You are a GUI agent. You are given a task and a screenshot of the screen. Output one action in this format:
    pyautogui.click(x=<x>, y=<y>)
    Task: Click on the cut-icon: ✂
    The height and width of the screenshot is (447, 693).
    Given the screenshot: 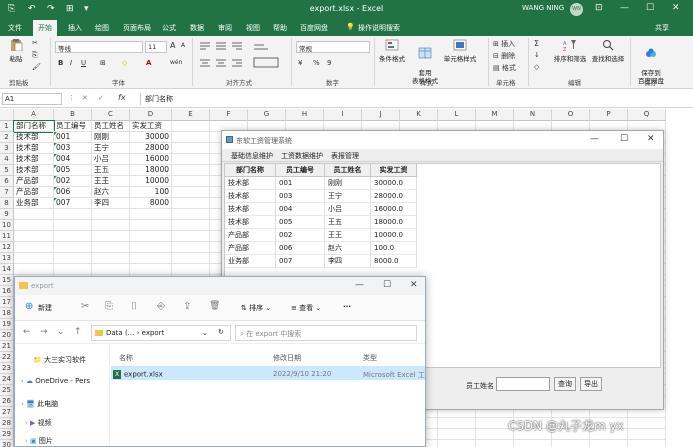 What is the action you would take?
    pyautogui.click(x=35, y=43)
    